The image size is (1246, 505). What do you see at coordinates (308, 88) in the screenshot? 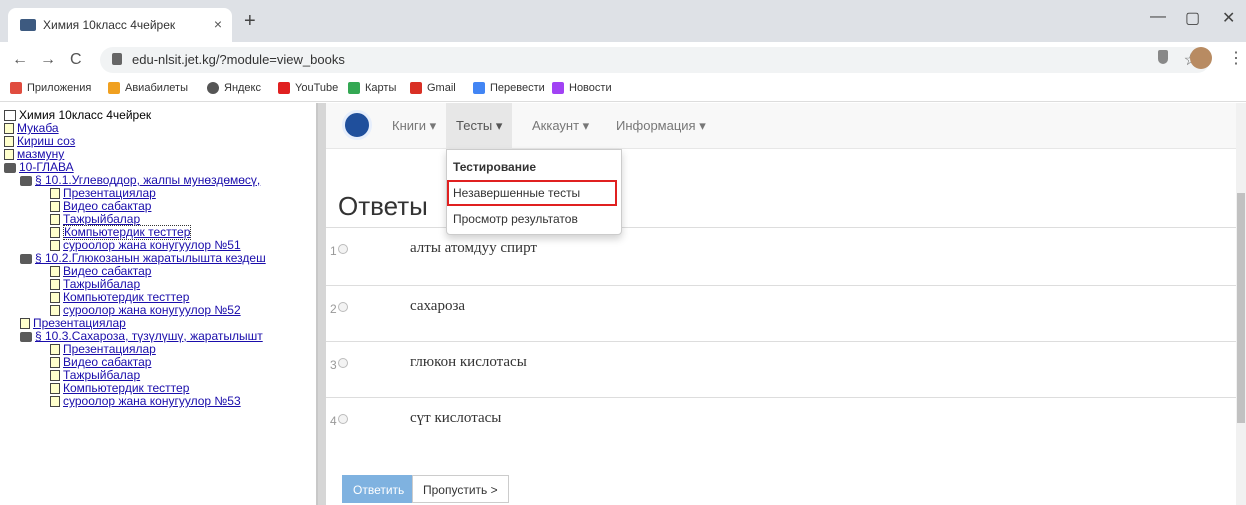
I see `bookmark-youtube: YouTube` at bounding box center [308, 88].